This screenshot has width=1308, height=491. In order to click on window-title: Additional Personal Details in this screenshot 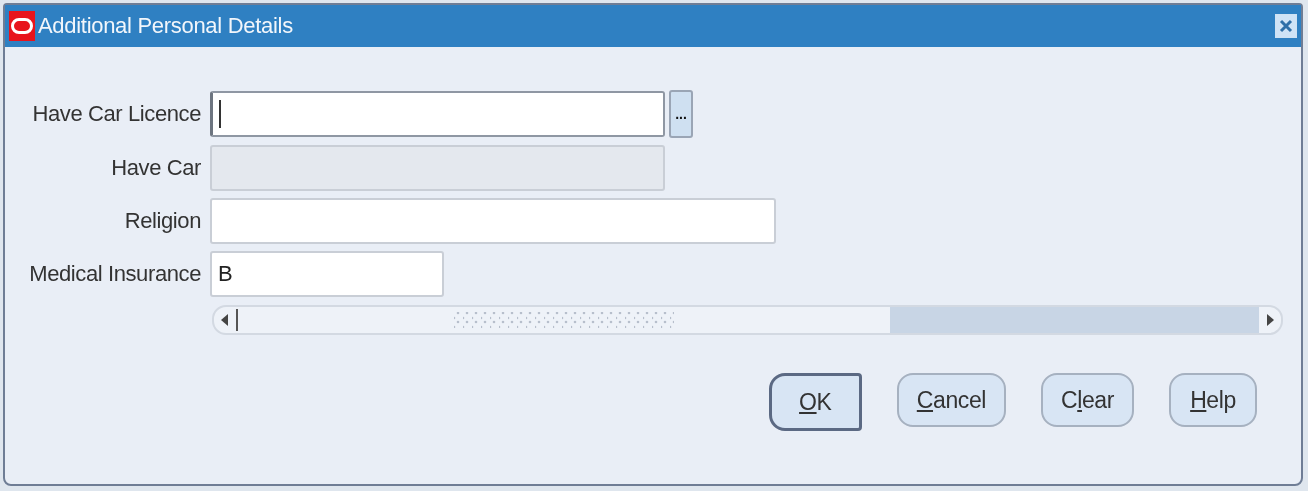, I will do `click(166, 26)`.